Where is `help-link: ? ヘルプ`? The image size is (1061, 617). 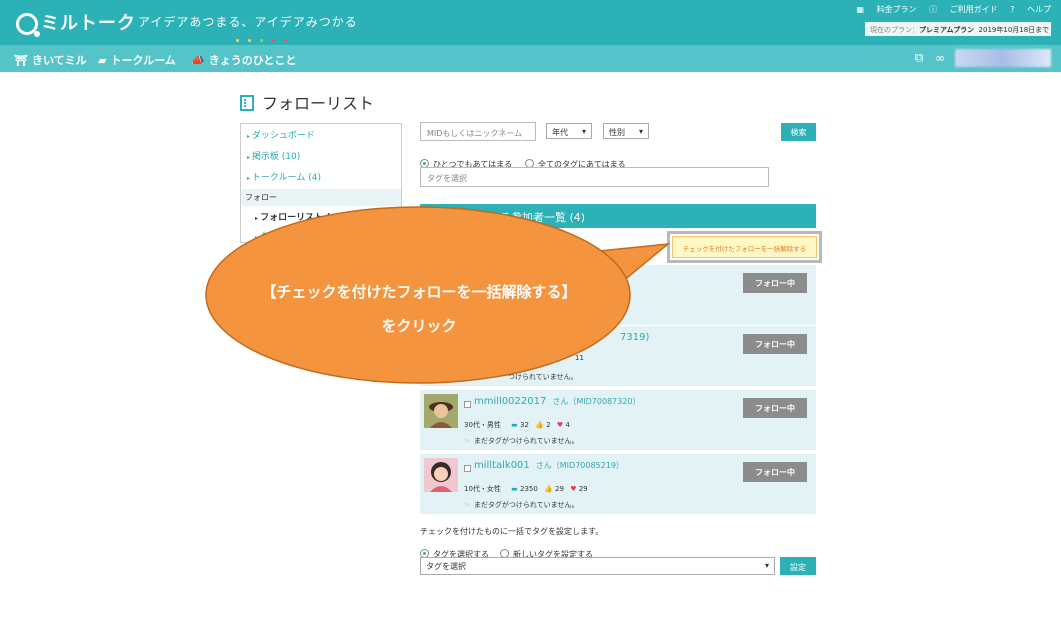 help-link: ? ヘルプ is located at coordinates (1030, 9).